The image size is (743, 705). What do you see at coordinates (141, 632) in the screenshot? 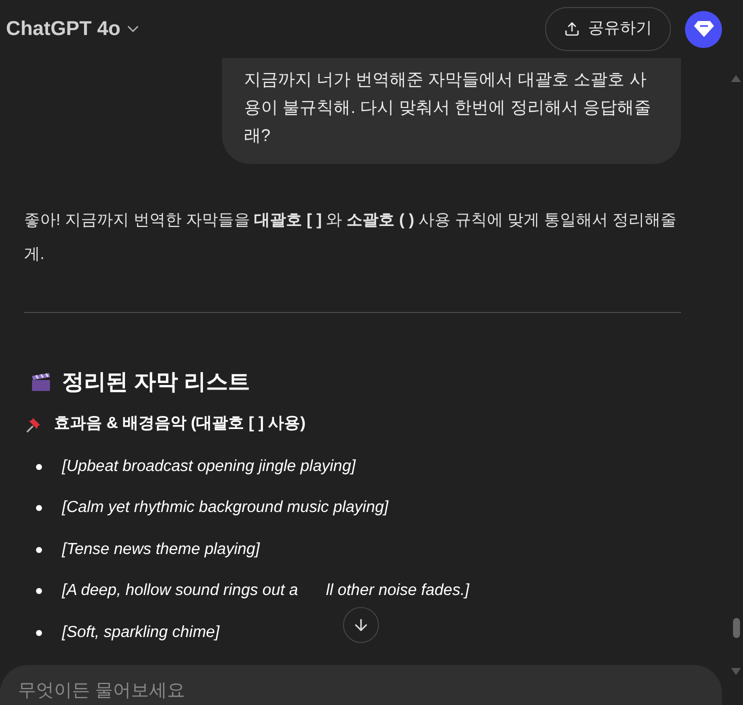
I see `list-item-text: [Soft, sparkling chime]` at bounding box center [141, 632].